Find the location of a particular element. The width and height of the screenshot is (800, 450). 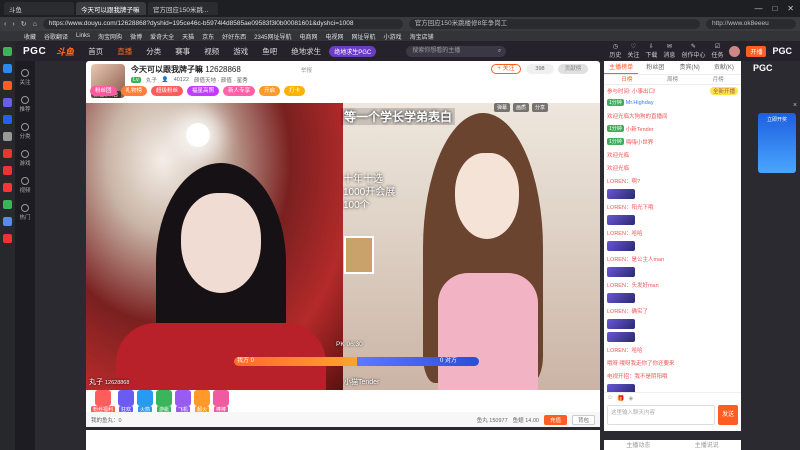

nav-category: 分类 is located at coordinates (153, 51).